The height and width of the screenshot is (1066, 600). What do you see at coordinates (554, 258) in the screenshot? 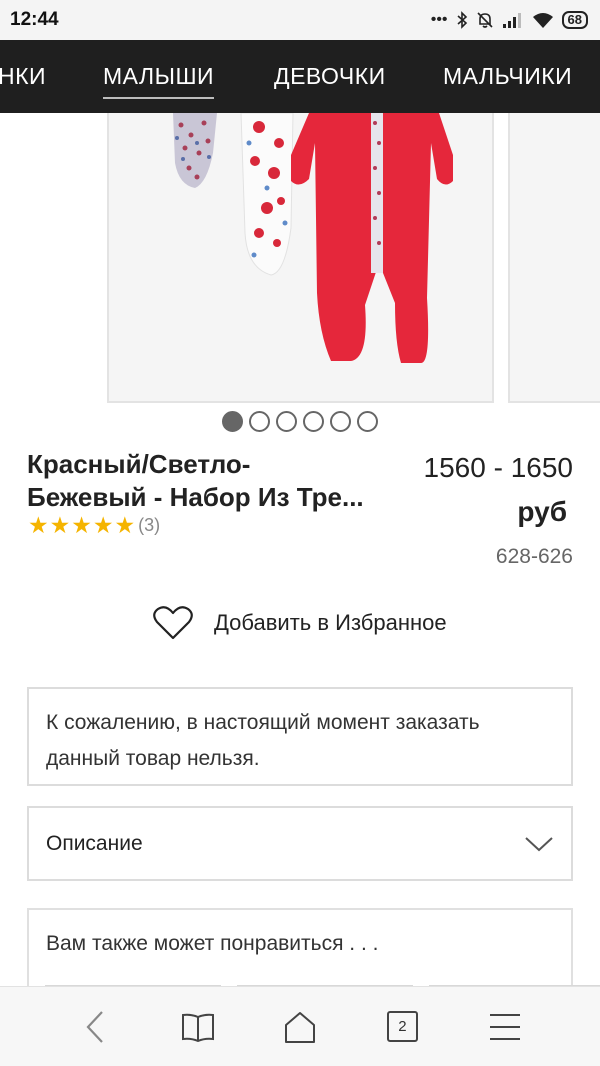
I see `next-product-image` at bounding box center [554, 258].